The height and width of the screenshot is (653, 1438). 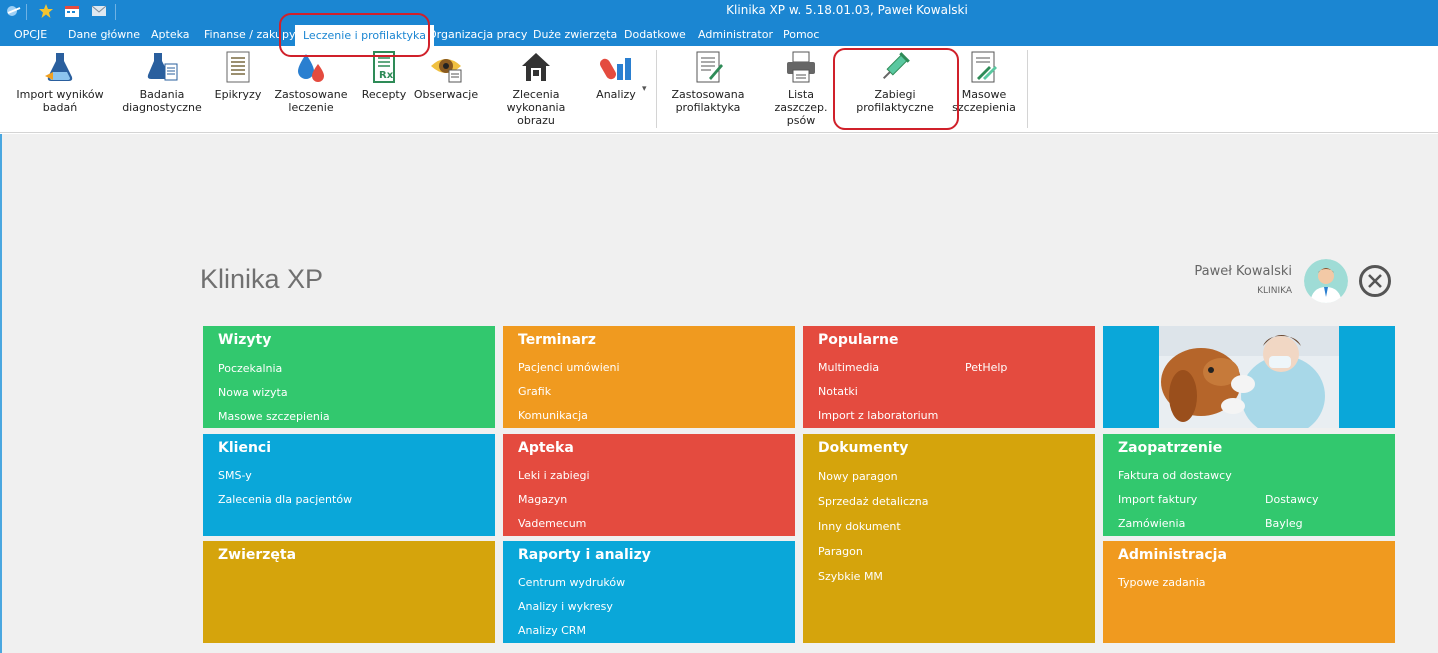 What do you see at coordinates (104, 35) in the screenshot?
I see `menu-dane-glowne: Dane główne` at bounding box center [104, 35].